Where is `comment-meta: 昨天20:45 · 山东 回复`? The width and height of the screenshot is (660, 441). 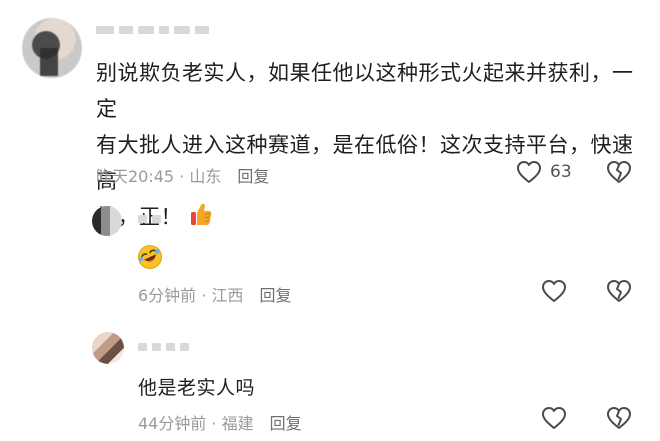 comment-meta: 昨天20:45 · 山东 回复 is located at coordinates (182, 175).